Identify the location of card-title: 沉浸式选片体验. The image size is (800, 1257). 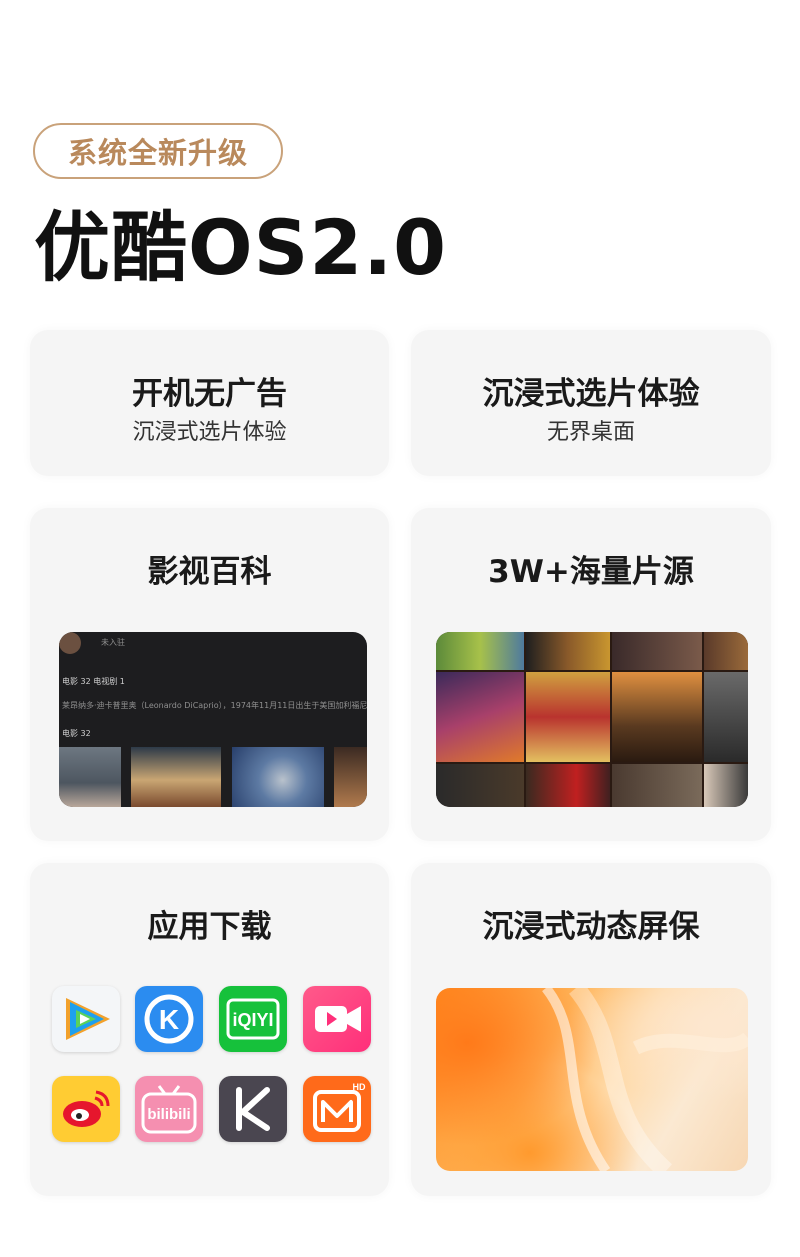
(591, 394).